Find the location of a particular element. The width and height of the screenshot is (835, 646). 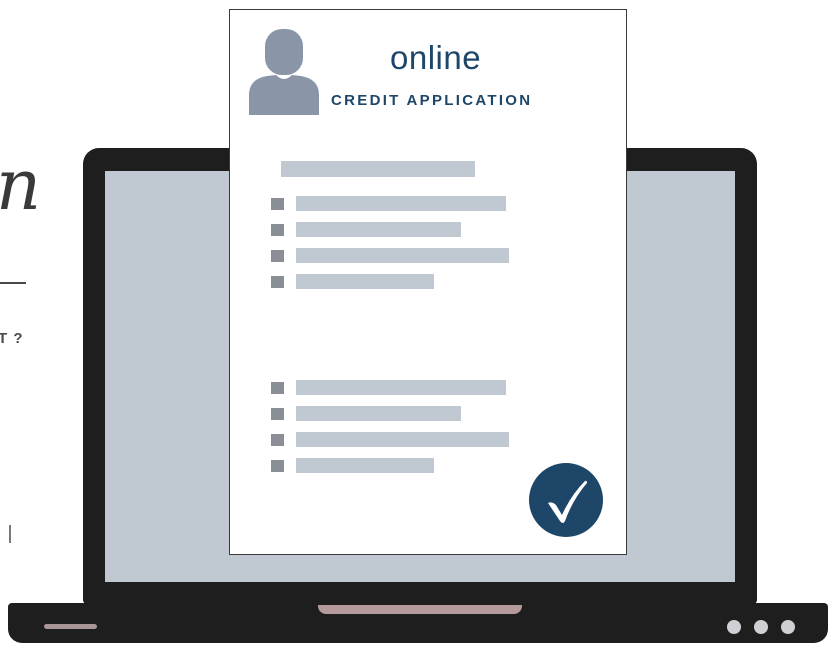

text-divider-fragment is located at coordinates (10, 534).